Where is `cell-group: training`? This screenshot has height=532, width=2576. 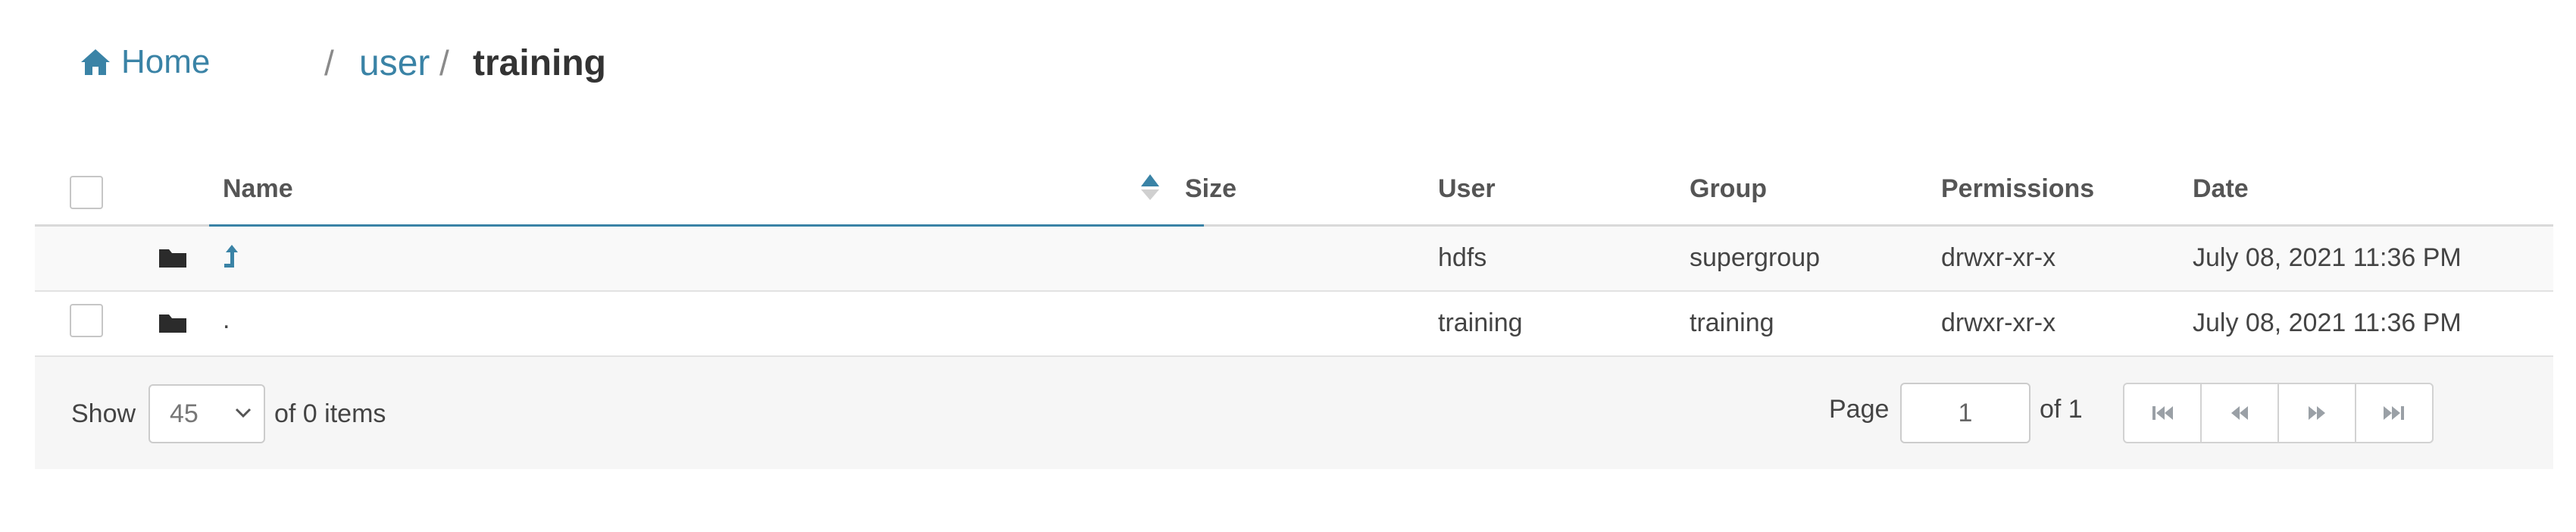
cell-group: training is located at coordinates (1732, 322).